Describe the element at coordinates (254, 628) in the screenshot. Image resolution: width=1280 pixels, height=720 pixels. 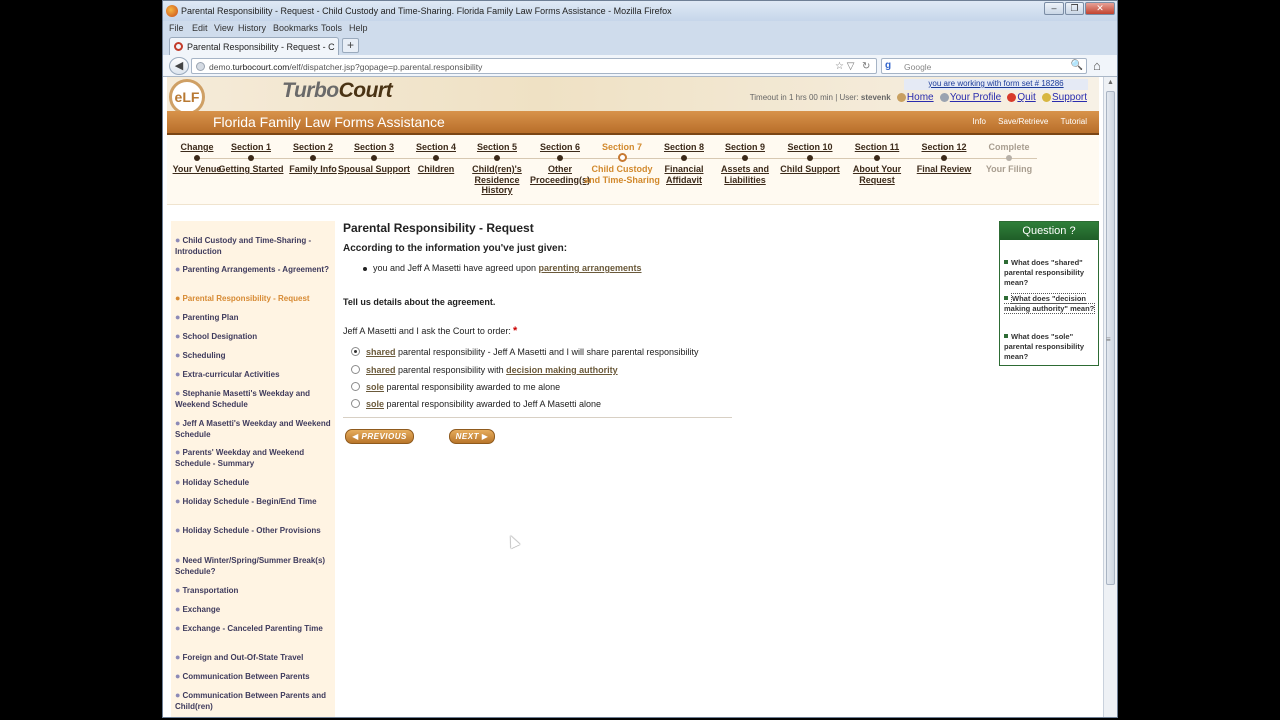
I see `sidebar-item: ● Exchange - Canceled Parenting Time` at that location.